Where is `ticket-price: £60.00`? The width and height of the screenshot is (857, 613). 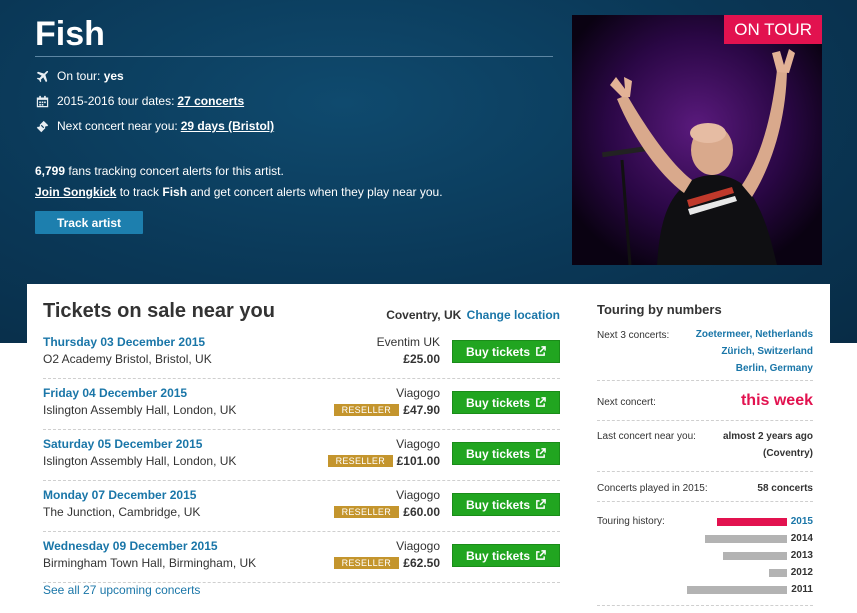 ticket-price: £60.00 is located at coordinates (421, 512).